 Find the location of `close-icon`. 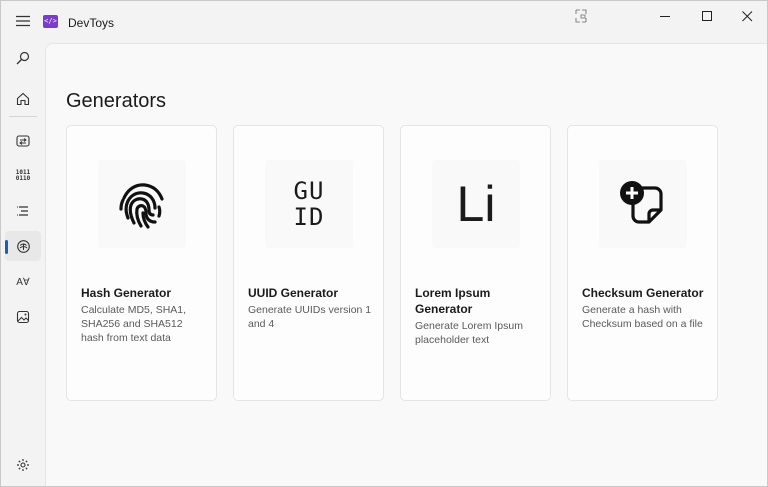

close-icon is located at coordinates (747, 16).